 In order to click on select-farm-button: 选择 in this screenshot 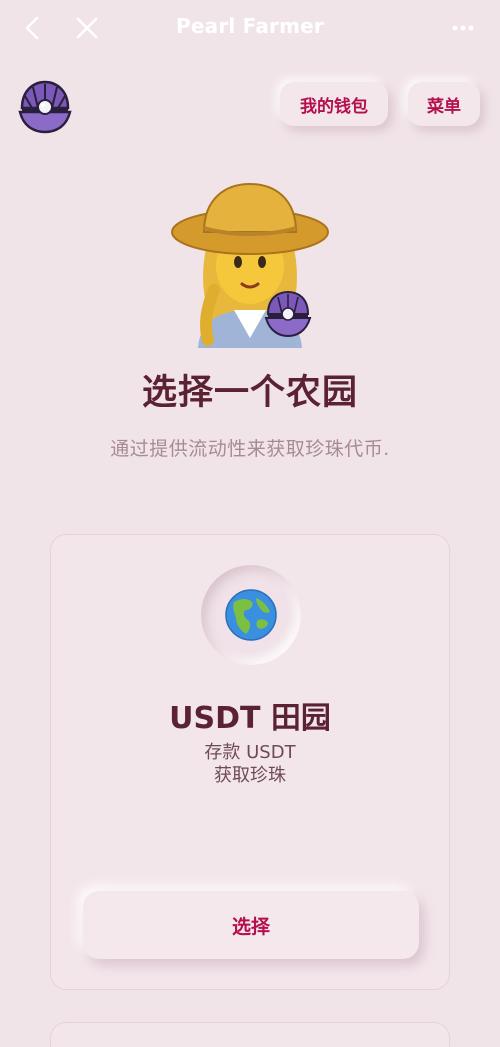, I will do `click(251, 925)`.